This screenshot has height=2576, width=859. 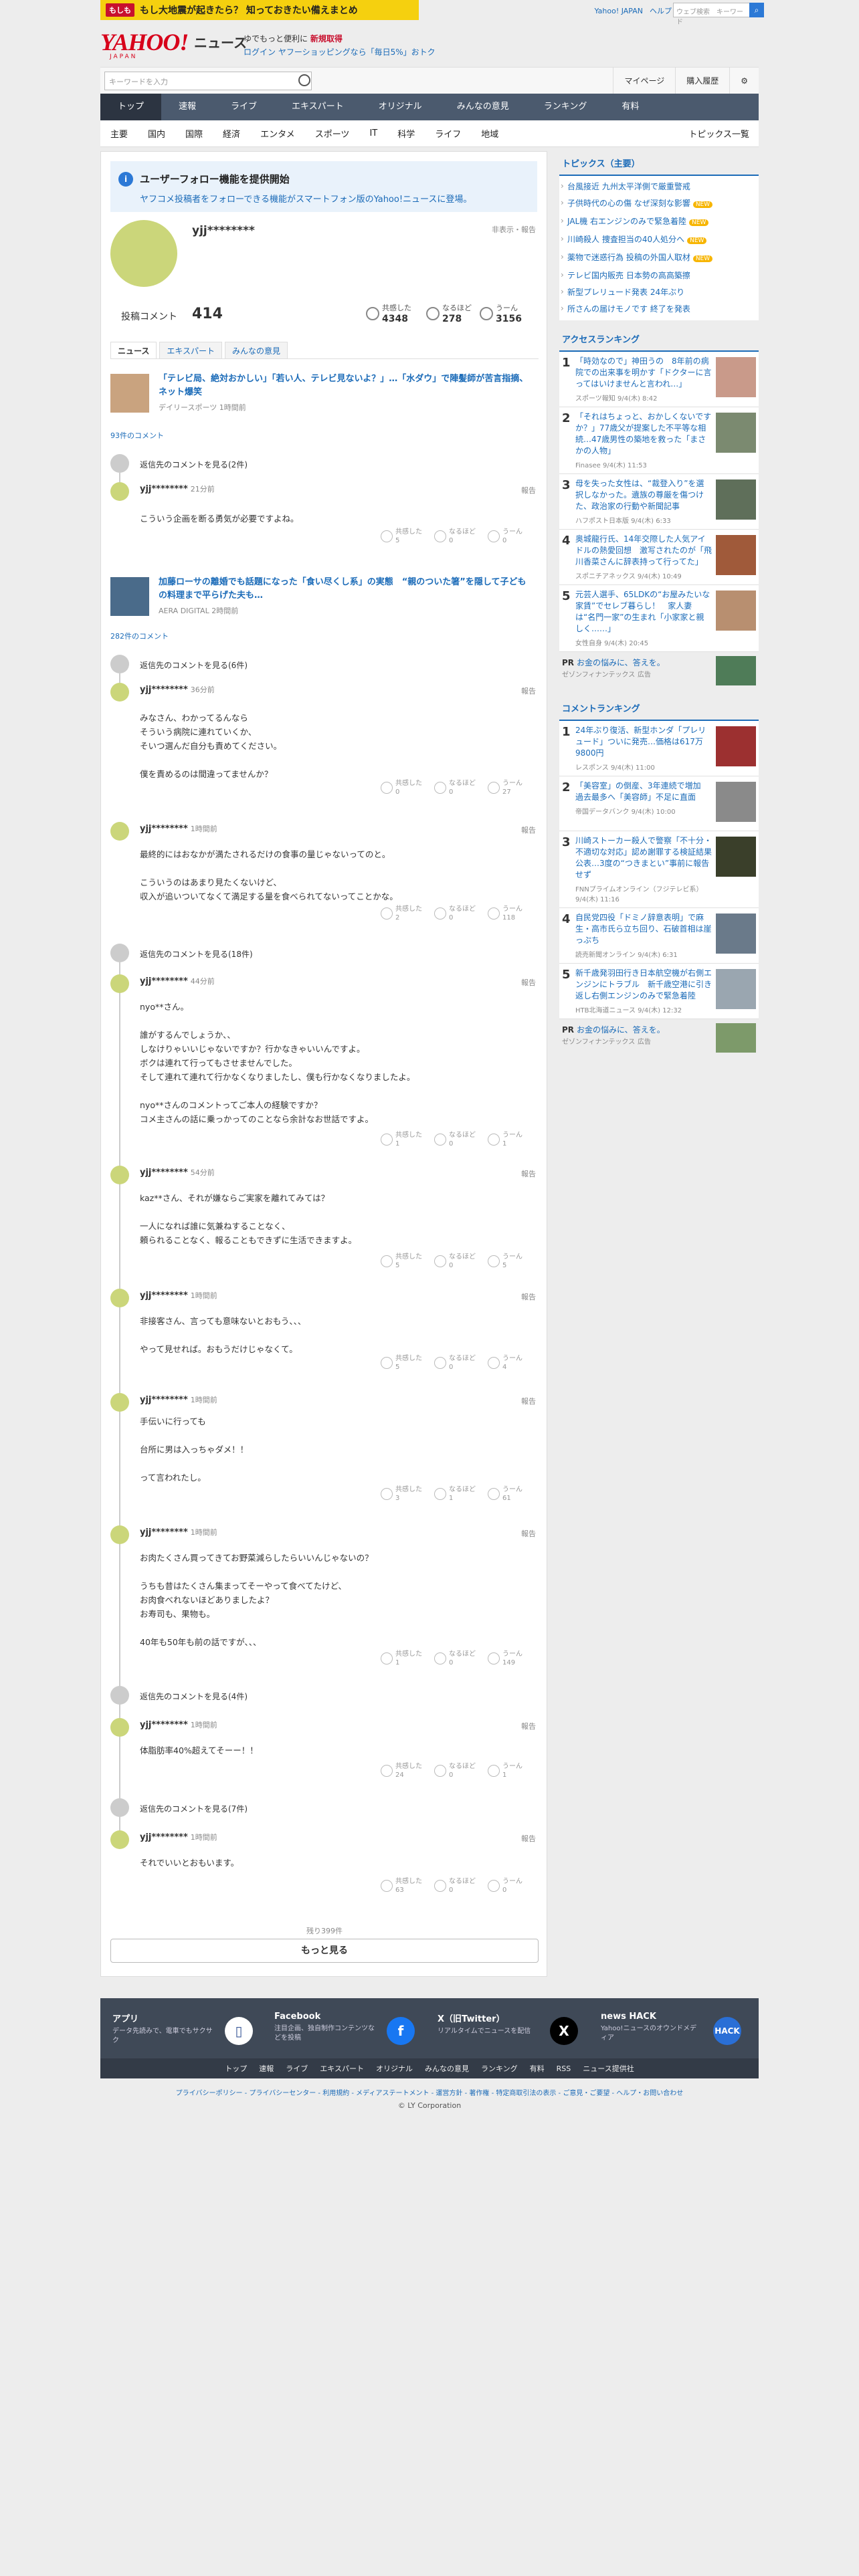 What do you see at coordinates (461, 1494) in the screenshot?
I see `understand-button: なるほど 1` at bounding box center [461, 1494].